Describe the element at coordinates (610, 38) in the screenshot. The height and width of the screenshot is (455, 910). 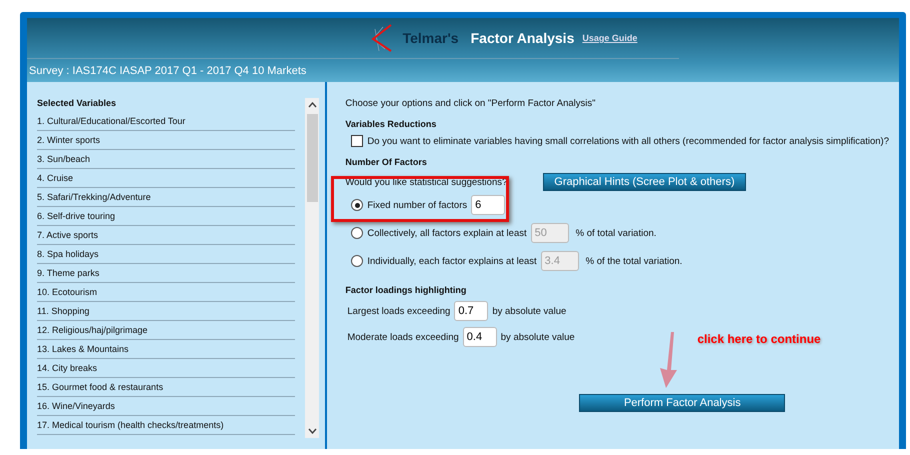
I see `usage-guide-link: Usage Guide` at that location.